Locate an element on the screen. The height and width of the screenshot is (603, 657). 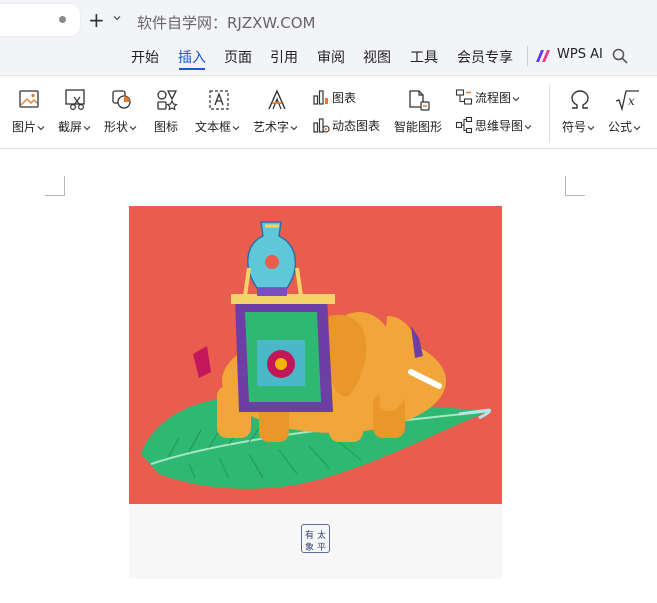
menu-bar: 开始 插入 页面 引用 审阅 视图 工具 会员专享 WPS AI is located at coordinates (328, 57).